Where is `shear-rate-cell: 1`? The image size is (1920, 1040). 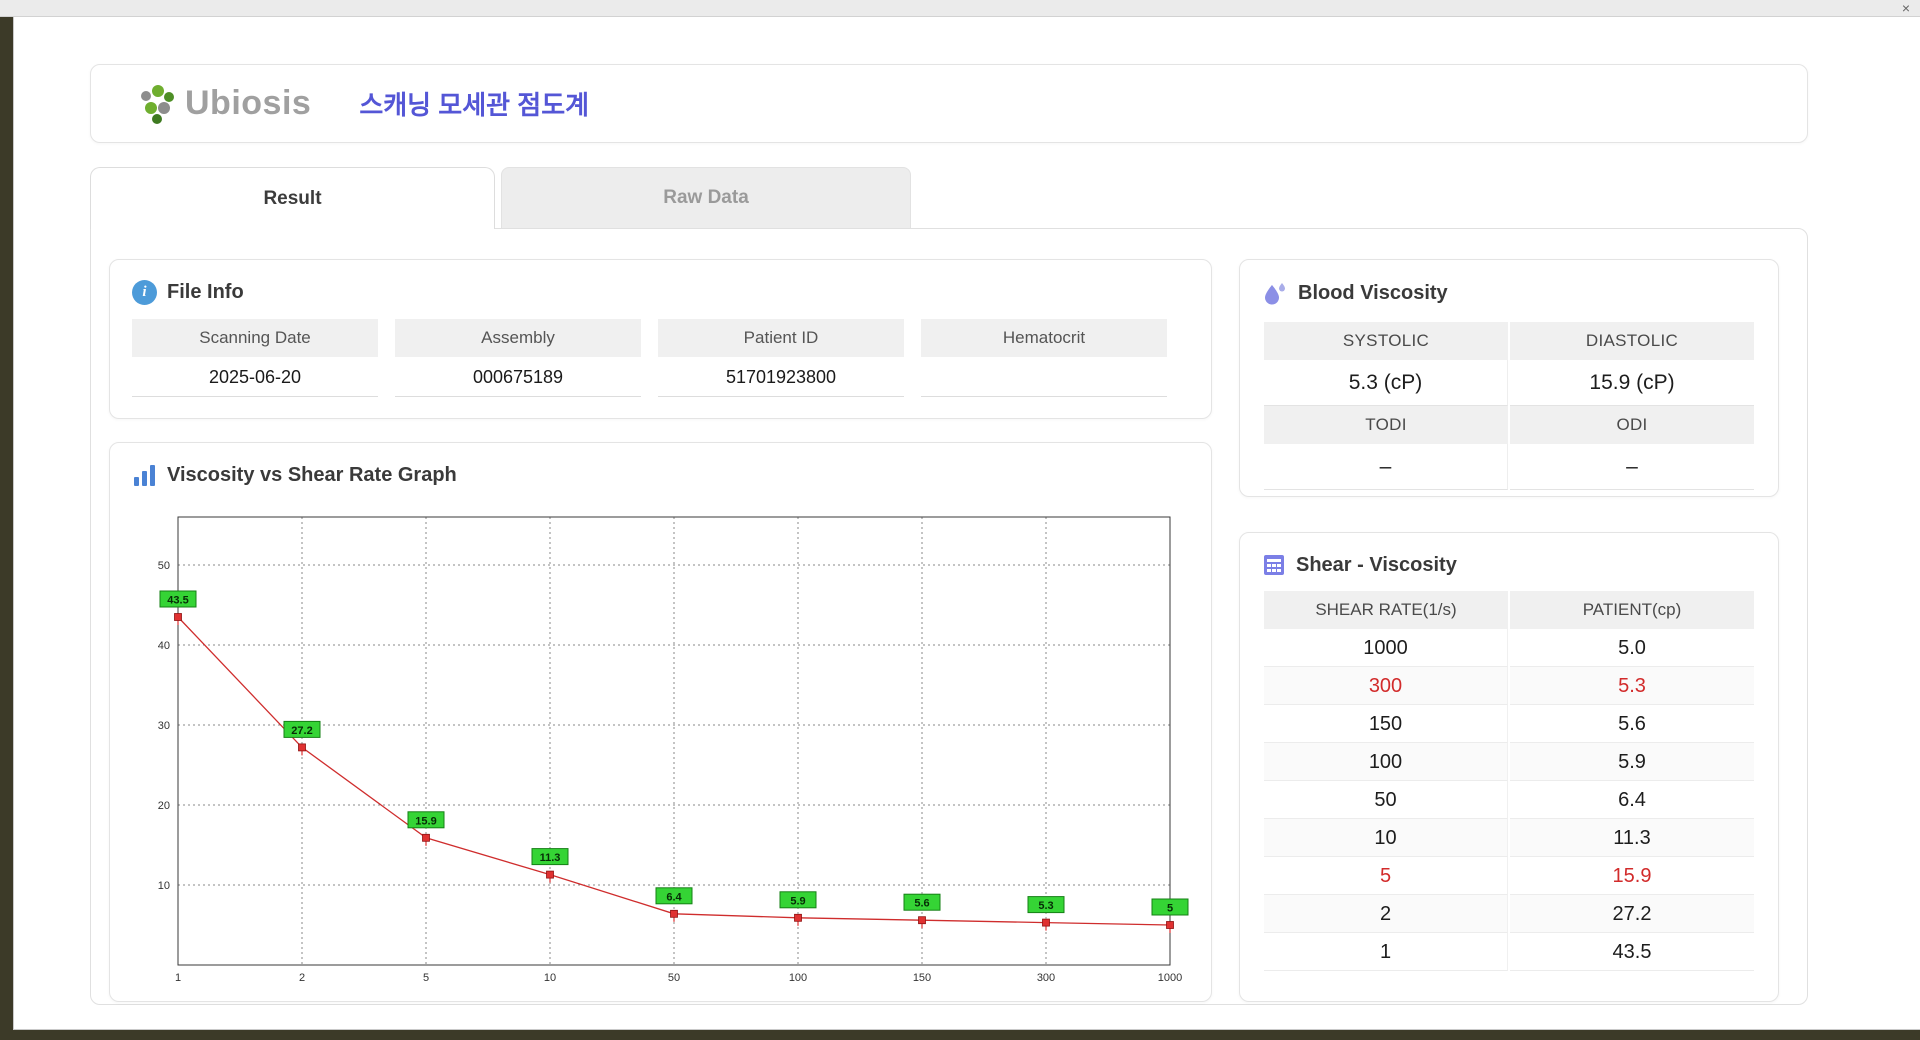 shear-rate-cell: 1 is located at coordinates (1386, 952).